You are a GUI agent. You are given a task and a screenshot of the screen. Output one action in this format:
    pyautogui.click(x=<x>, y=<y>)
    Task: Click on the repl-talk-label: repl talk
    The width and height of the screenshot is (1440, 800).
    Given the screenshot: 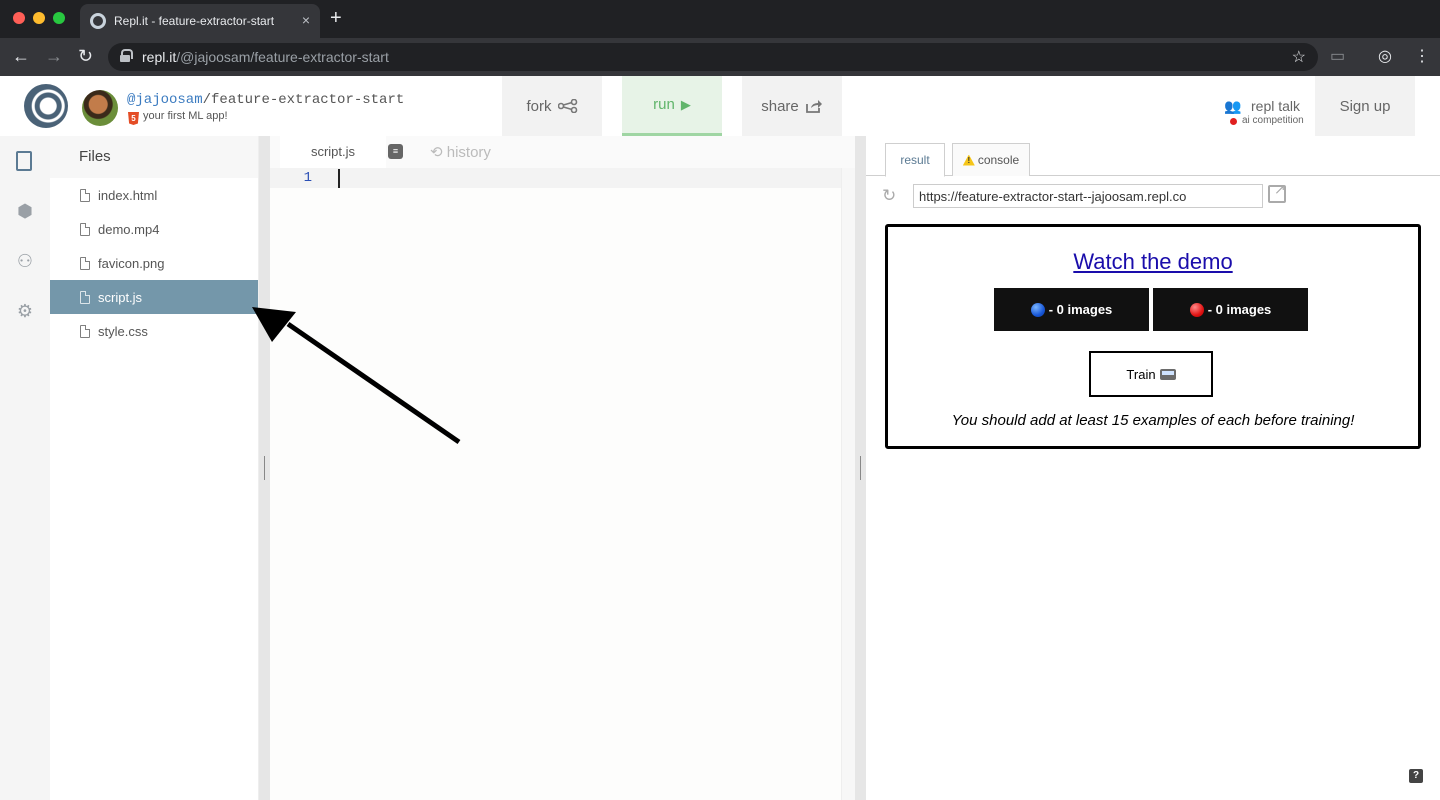 What is the action you would take?
    pyautogui.click(x=1276, y=106)
    